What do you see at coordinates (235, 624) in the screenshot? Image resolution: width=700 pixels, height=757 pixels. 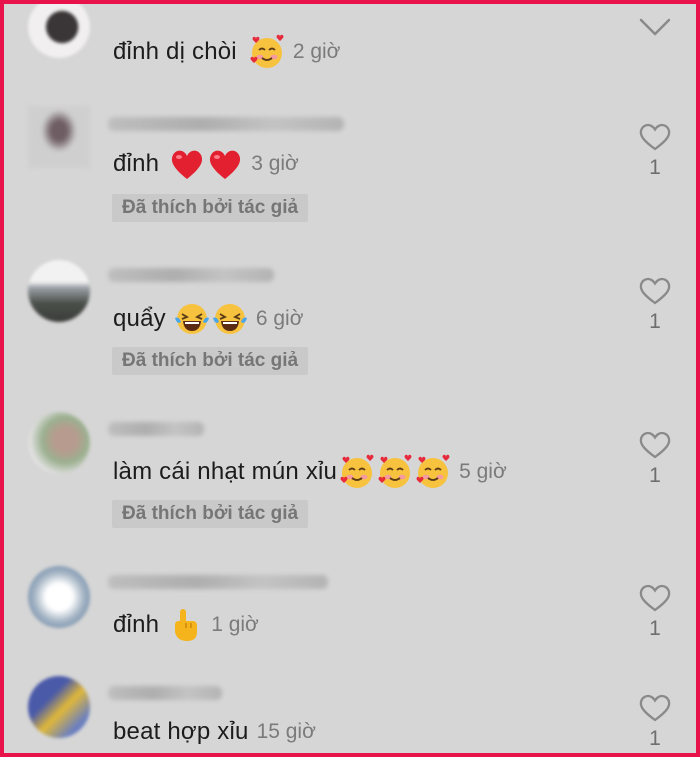 I see `comment-time: 1 giờ` at bounding box center [235, 624].